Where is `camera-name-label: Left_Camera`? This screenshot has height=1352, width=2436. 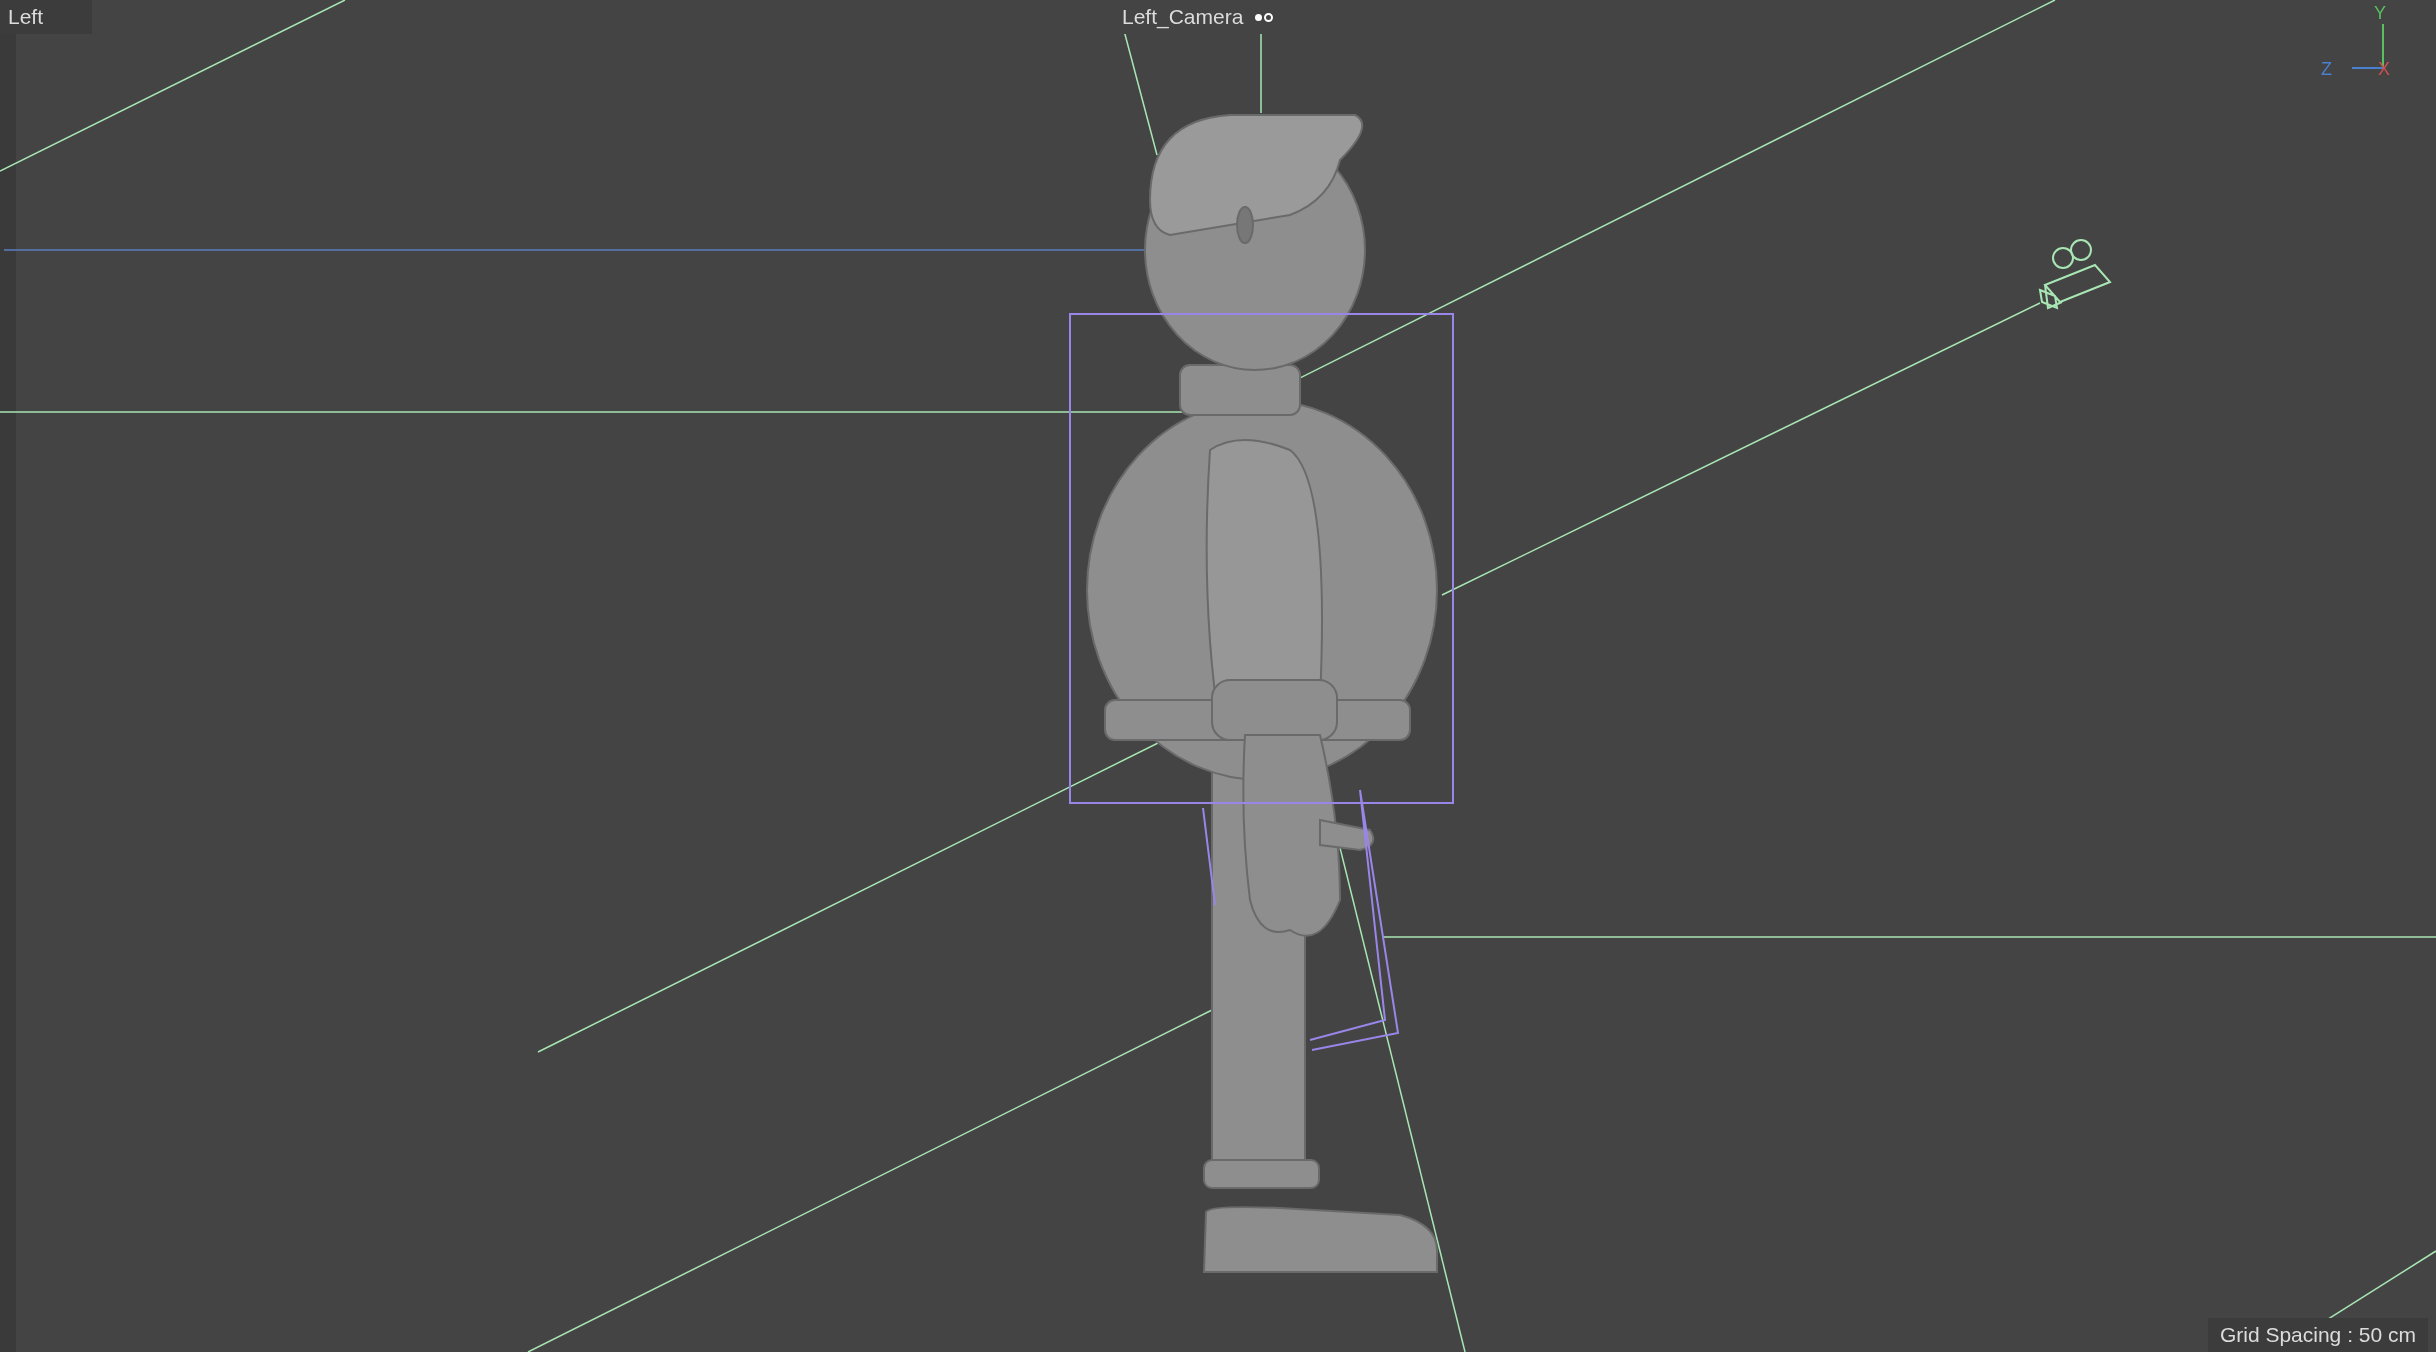
camera-name-label: Left_Camera is located at coordinates (1183, 17).